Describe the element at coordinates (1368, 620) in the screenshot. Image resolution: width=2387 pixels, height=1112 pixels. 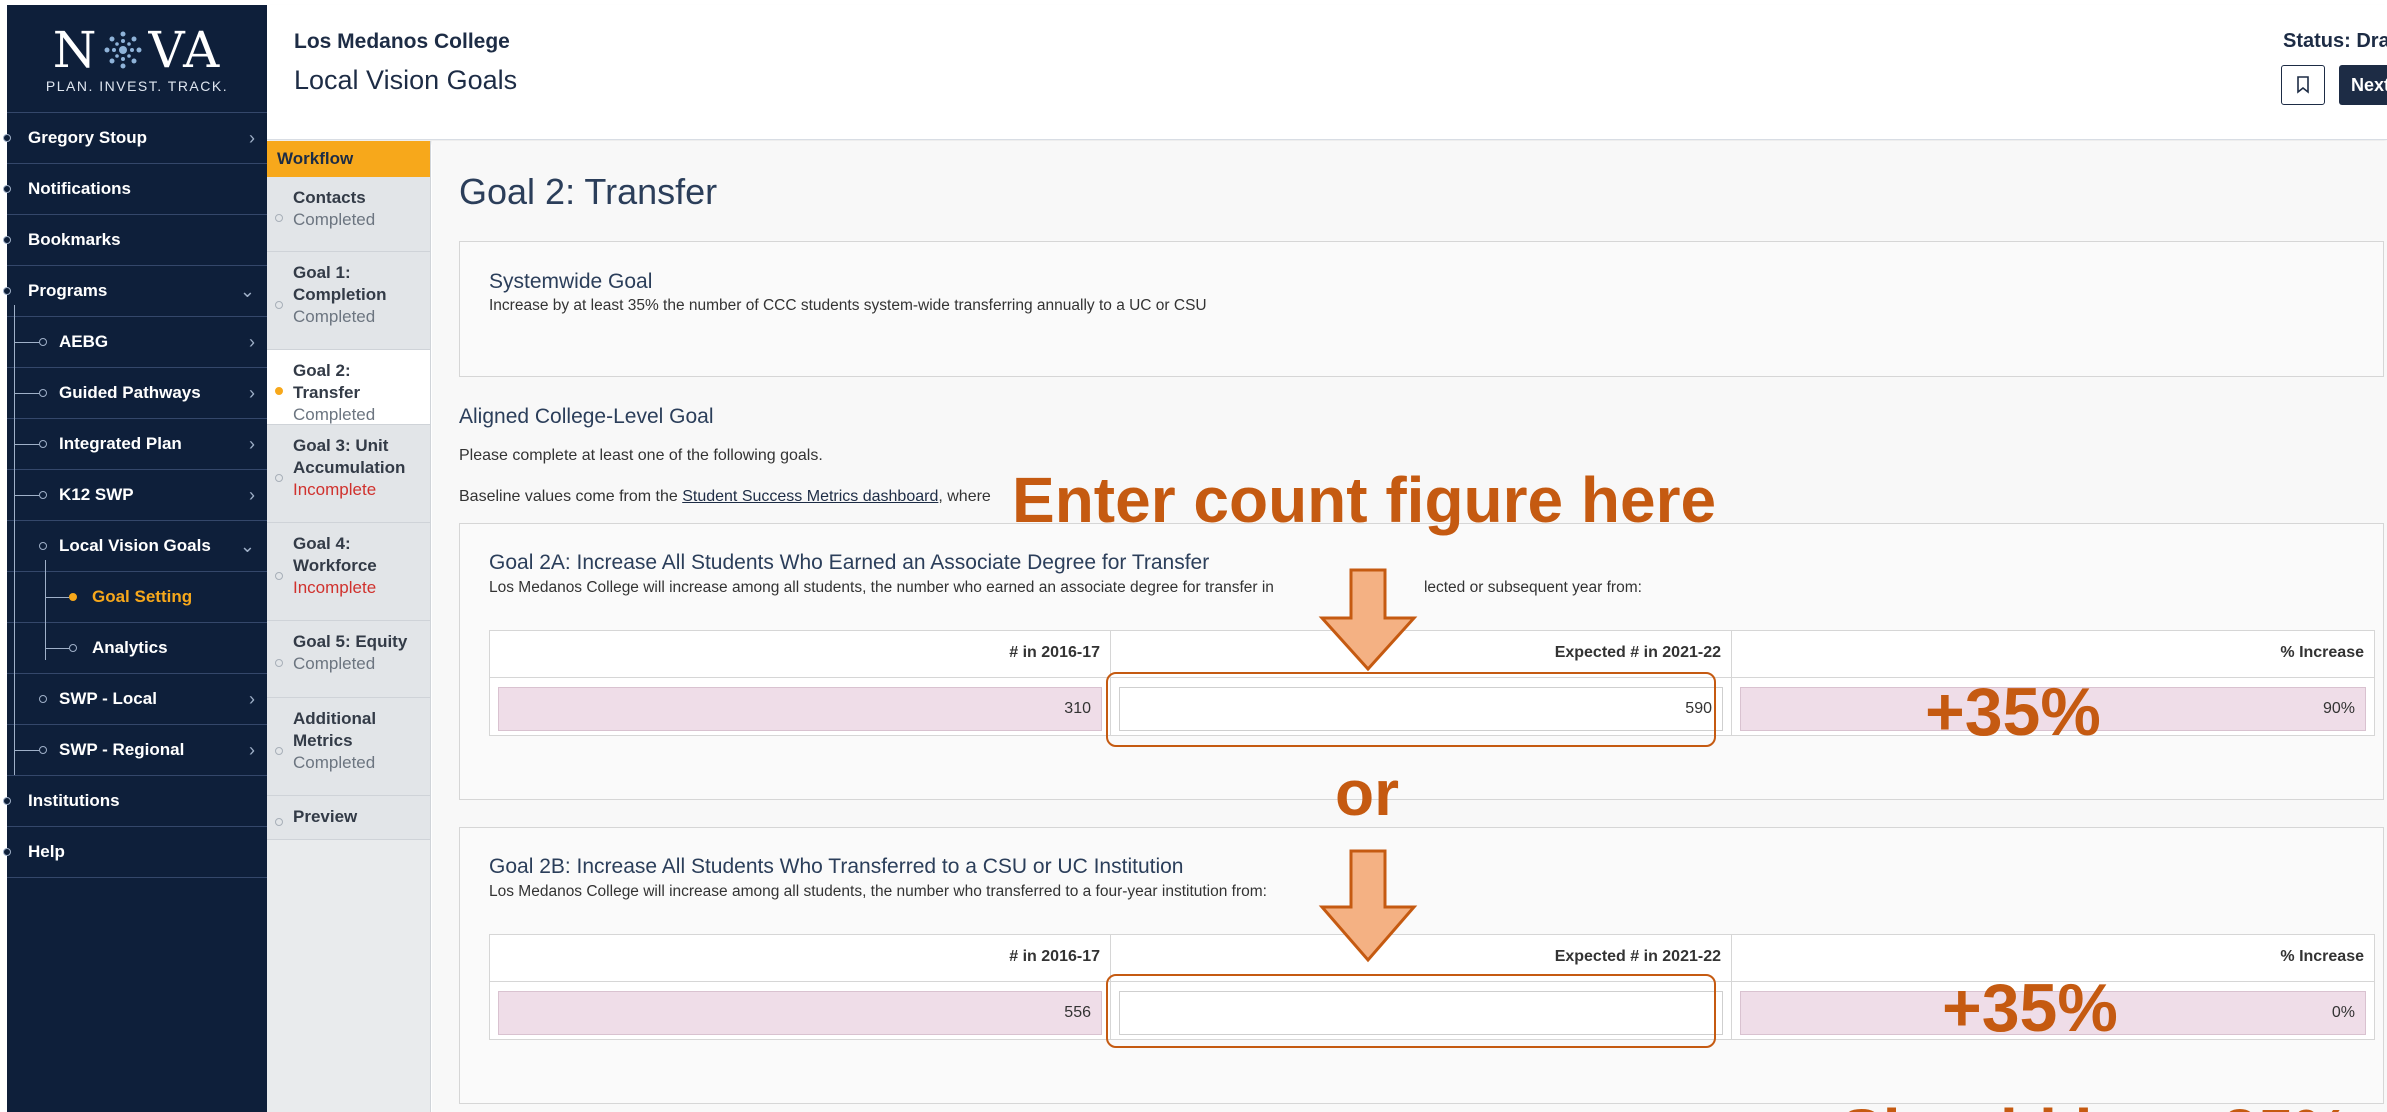
I see `down-arrow-icon` at that location.